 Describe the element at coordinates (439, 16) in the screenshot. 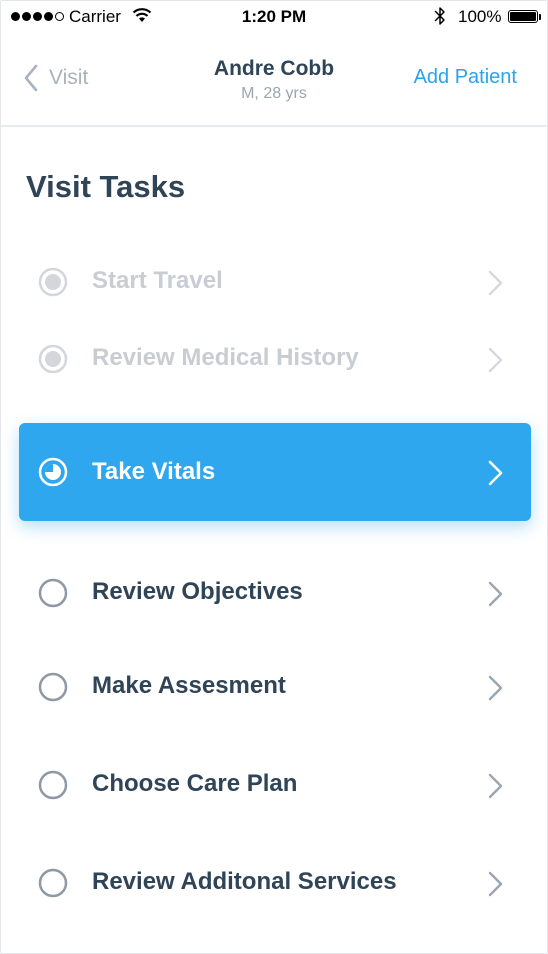

I see `bluetooth-icon` at that location.